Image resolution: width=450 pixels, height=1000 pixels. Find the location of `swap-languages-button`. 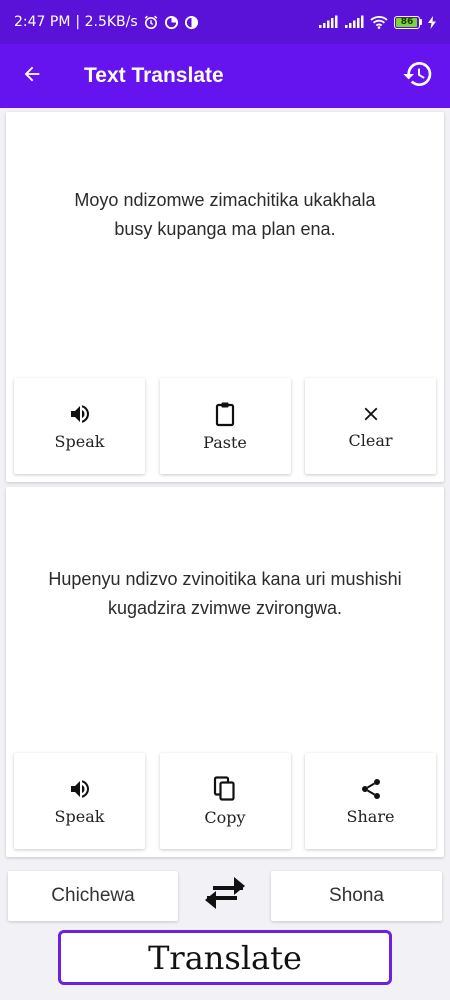

swap-languages-button is located at coordinates (225, 896).